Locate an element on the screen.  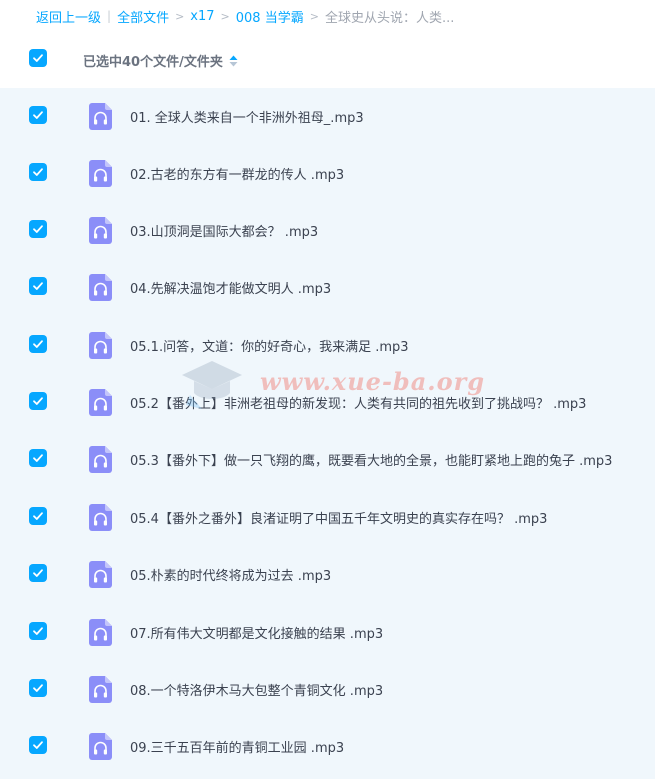
list-header: 已选中40个文件/文件夹 is located at coordinates (327, 59).